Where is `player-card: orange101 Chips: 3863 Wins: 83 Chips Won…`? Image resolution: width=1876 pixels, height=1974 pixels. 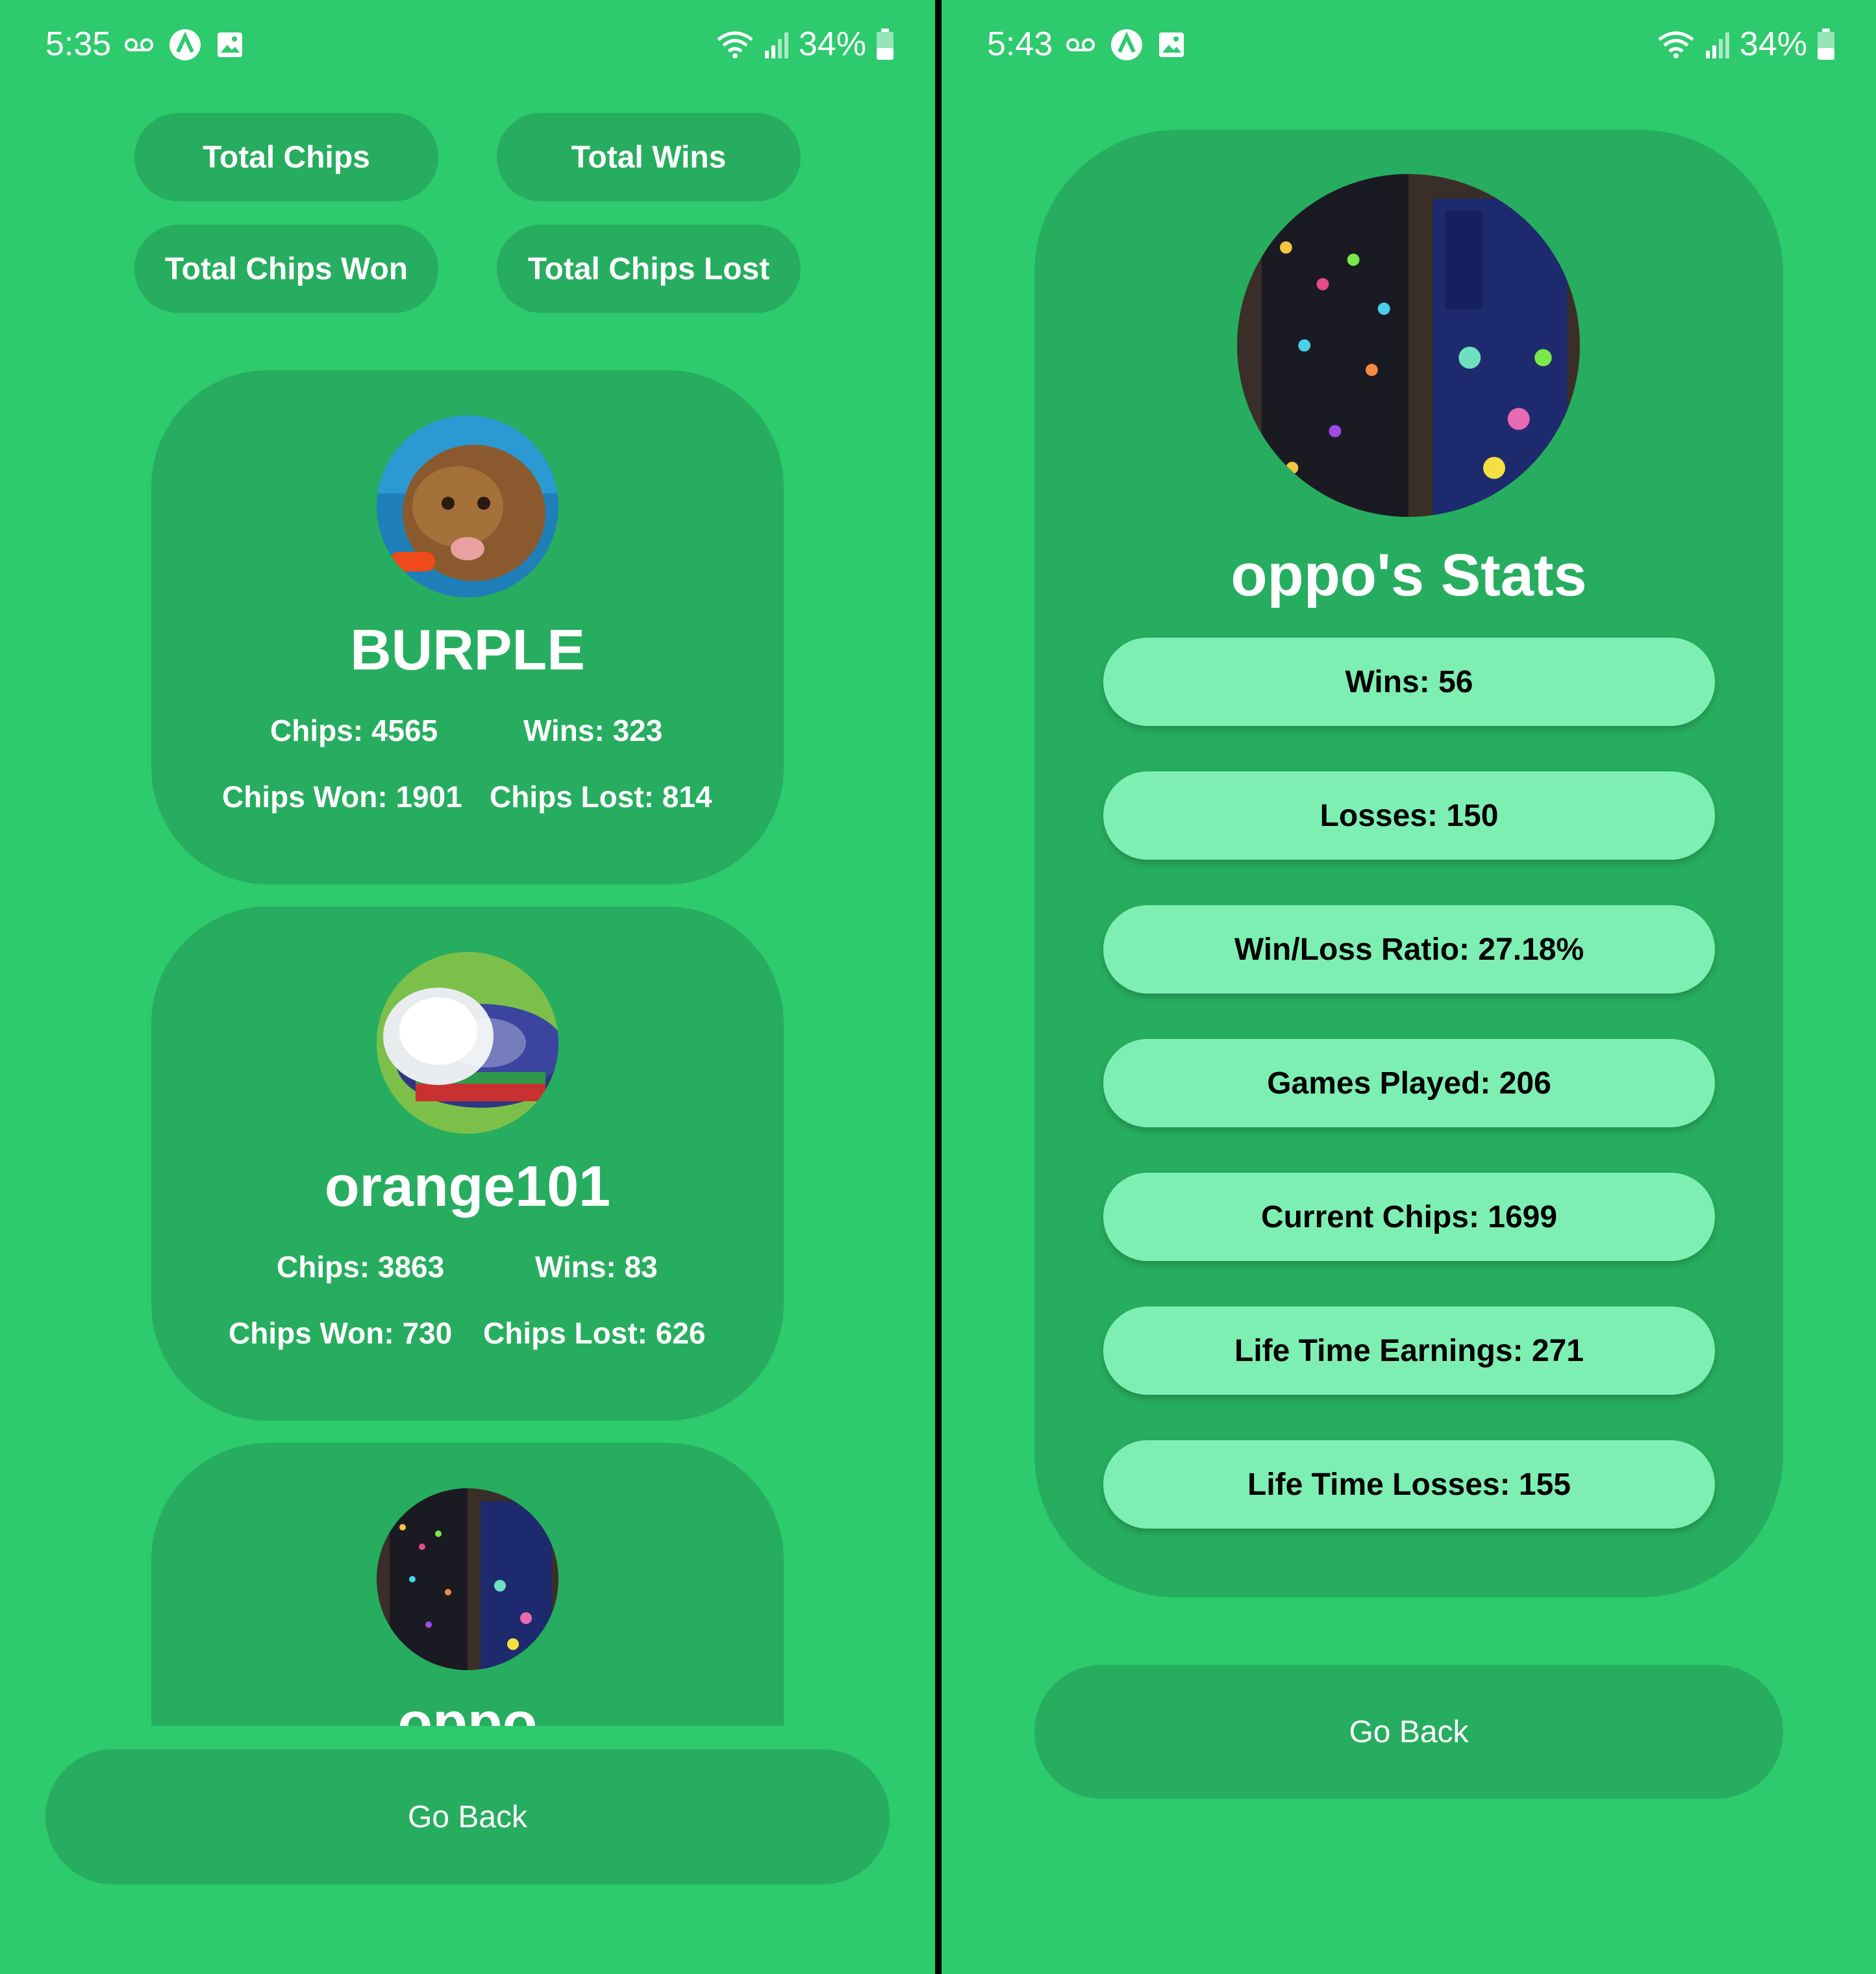 player-card: orange101 Chips: 3863 Wins: 83 Chips Won… is located at coordinates (467, 1164).